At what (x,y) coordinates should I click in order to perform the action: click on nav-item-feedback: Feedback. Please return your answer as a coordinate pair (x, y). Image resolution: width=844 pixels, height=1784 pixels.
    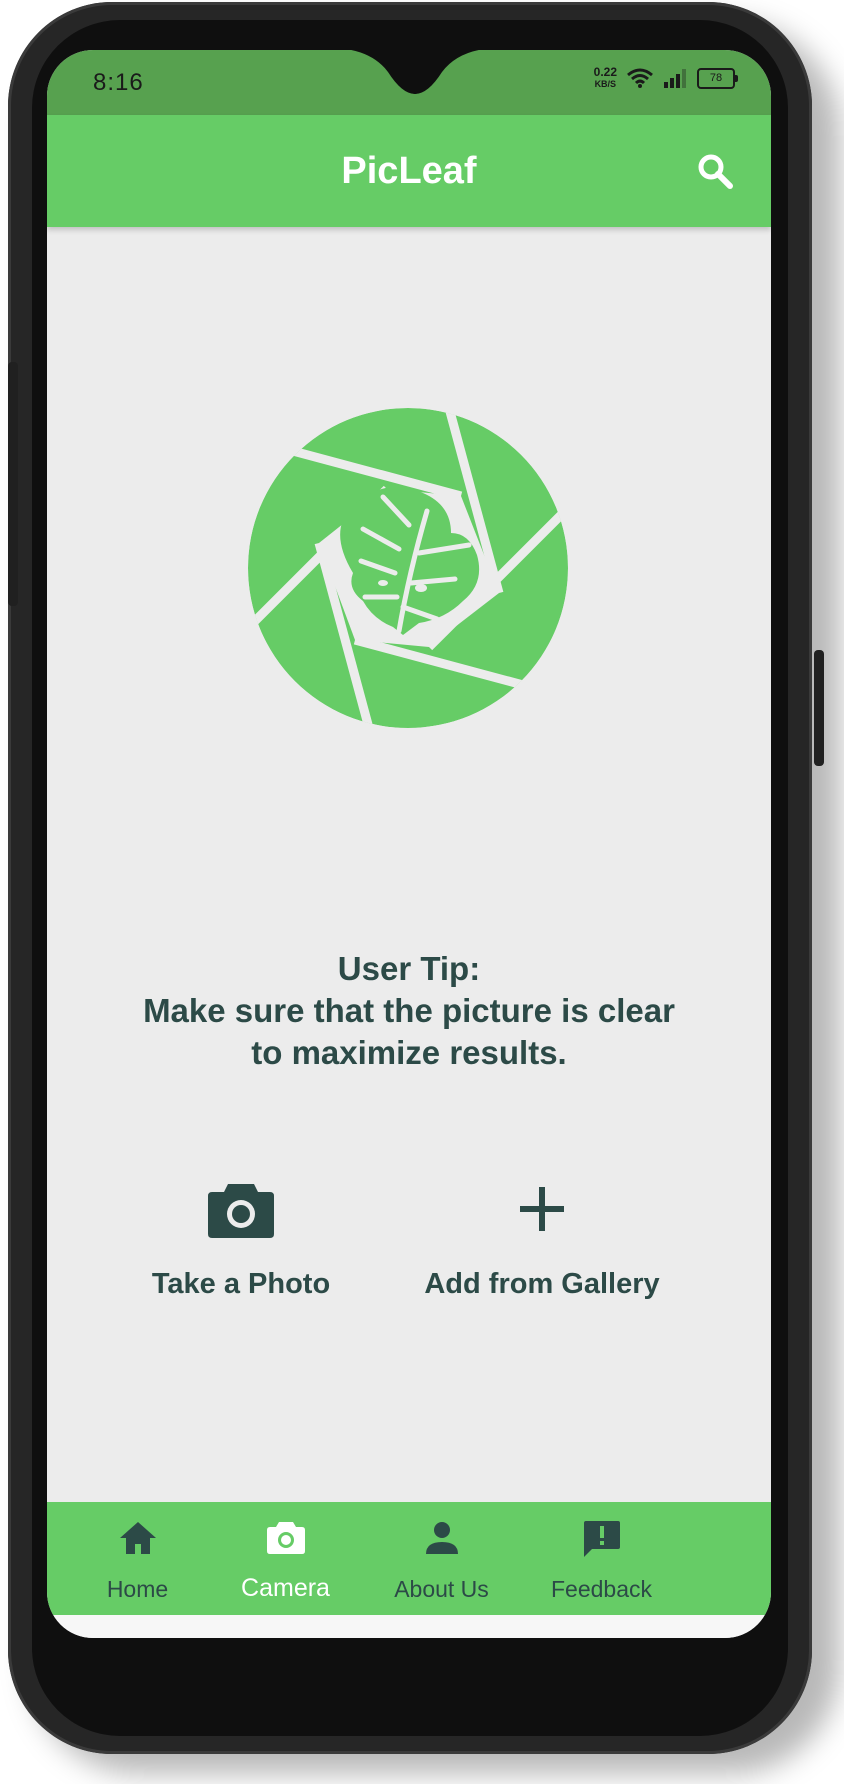
    Looking at the image, I should click on (601, 1558).